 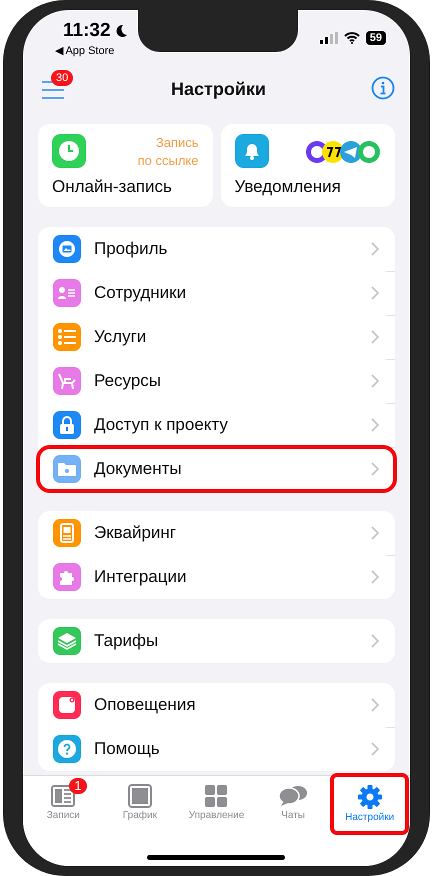 I want to click on settings-row: Документы, so click(x=216, y=469).